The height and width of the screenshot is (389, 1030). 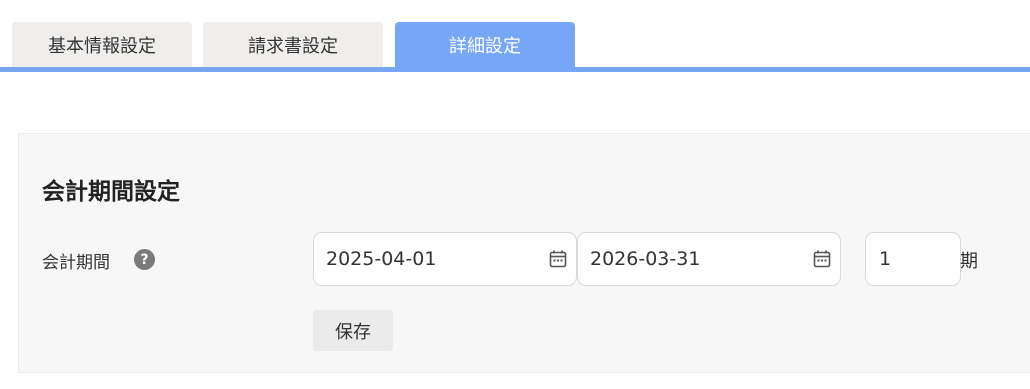 What do you see at coordinates (515, 69) in the screenshot?
I see `tab-underline` at bounding box center [515, 69].